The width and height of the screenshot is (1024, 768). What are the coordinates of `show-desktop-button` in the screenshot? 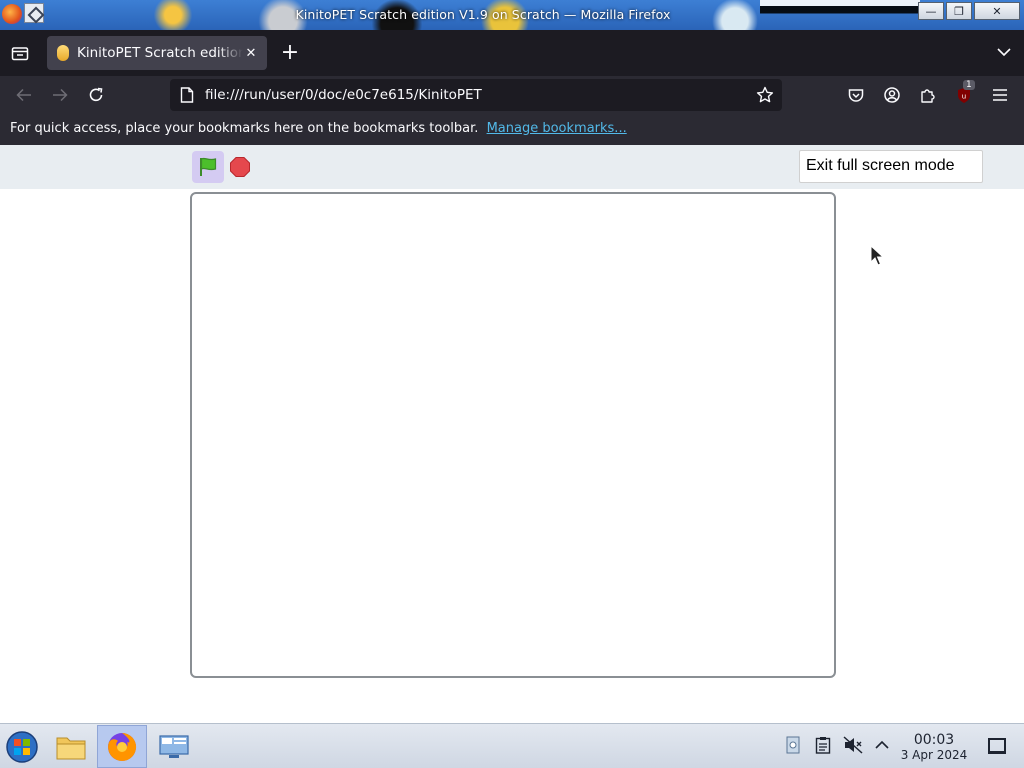 It's located at (997, 746).